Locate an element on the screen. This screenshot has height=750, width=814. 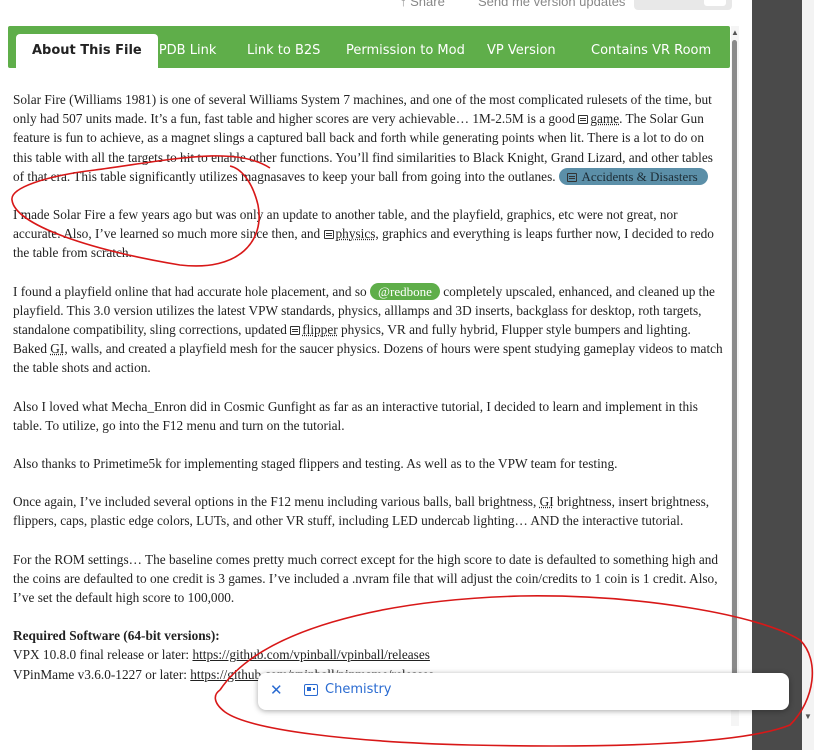
top-action-bar: ↑ Share Send me version updates is located at coordinates (370, 6).